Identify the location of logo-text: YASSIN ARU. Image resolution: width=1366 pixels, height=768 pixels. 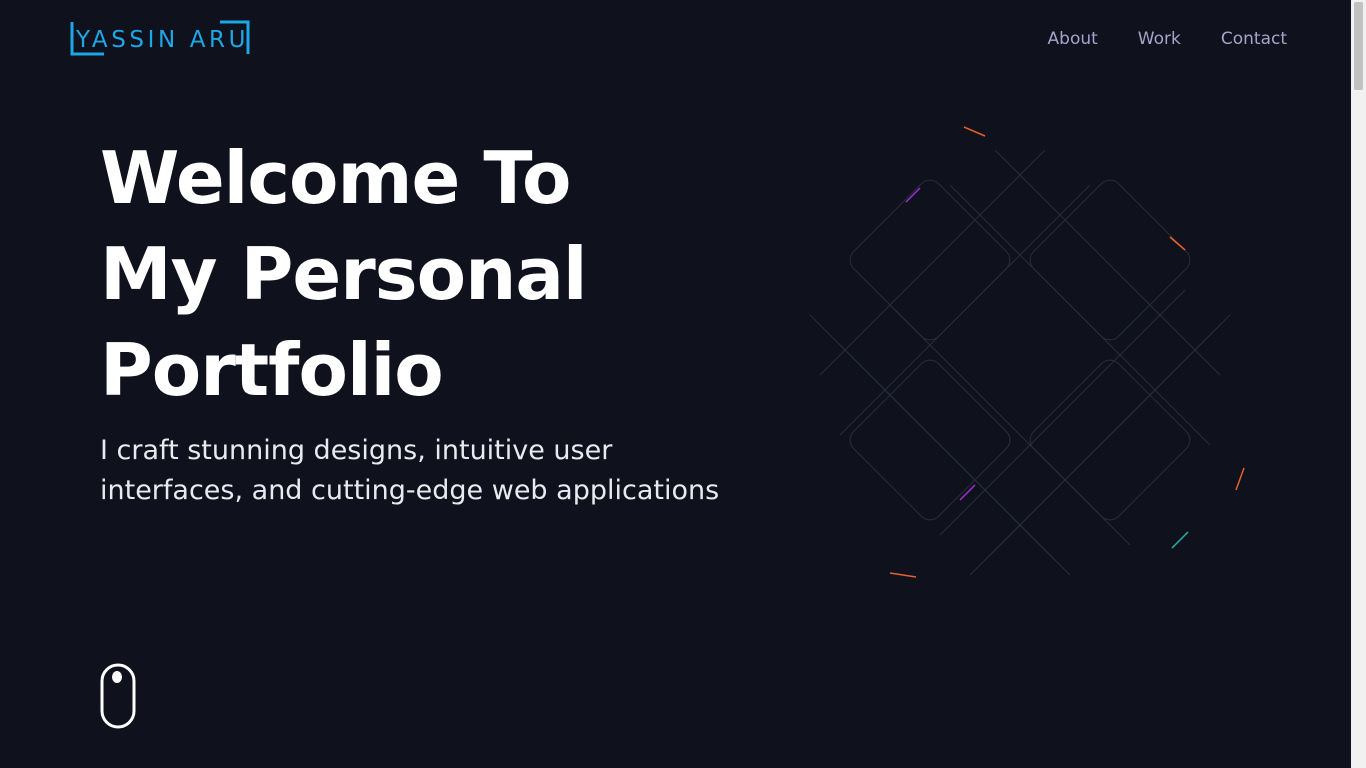
(163, 40).